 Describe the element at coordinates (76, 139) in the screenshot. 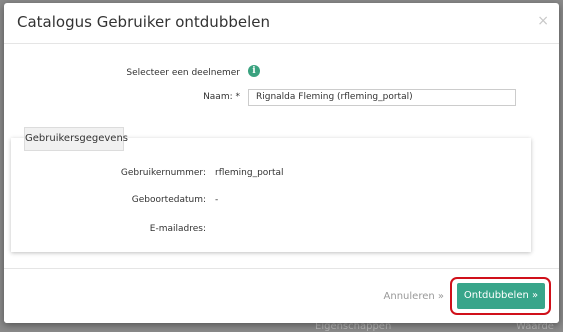

I see `user-details-title: Gebruikersgegevens` at that location.